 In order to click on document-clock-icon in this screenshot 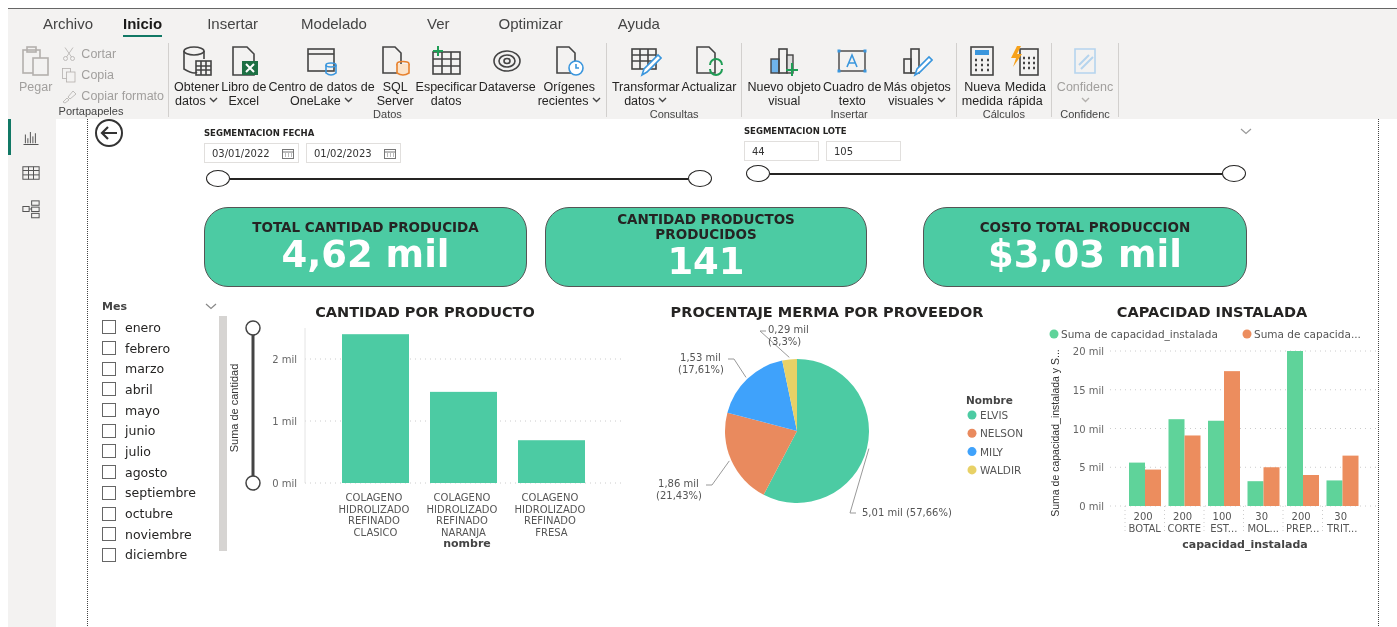, I will do `click(569, 61)`.